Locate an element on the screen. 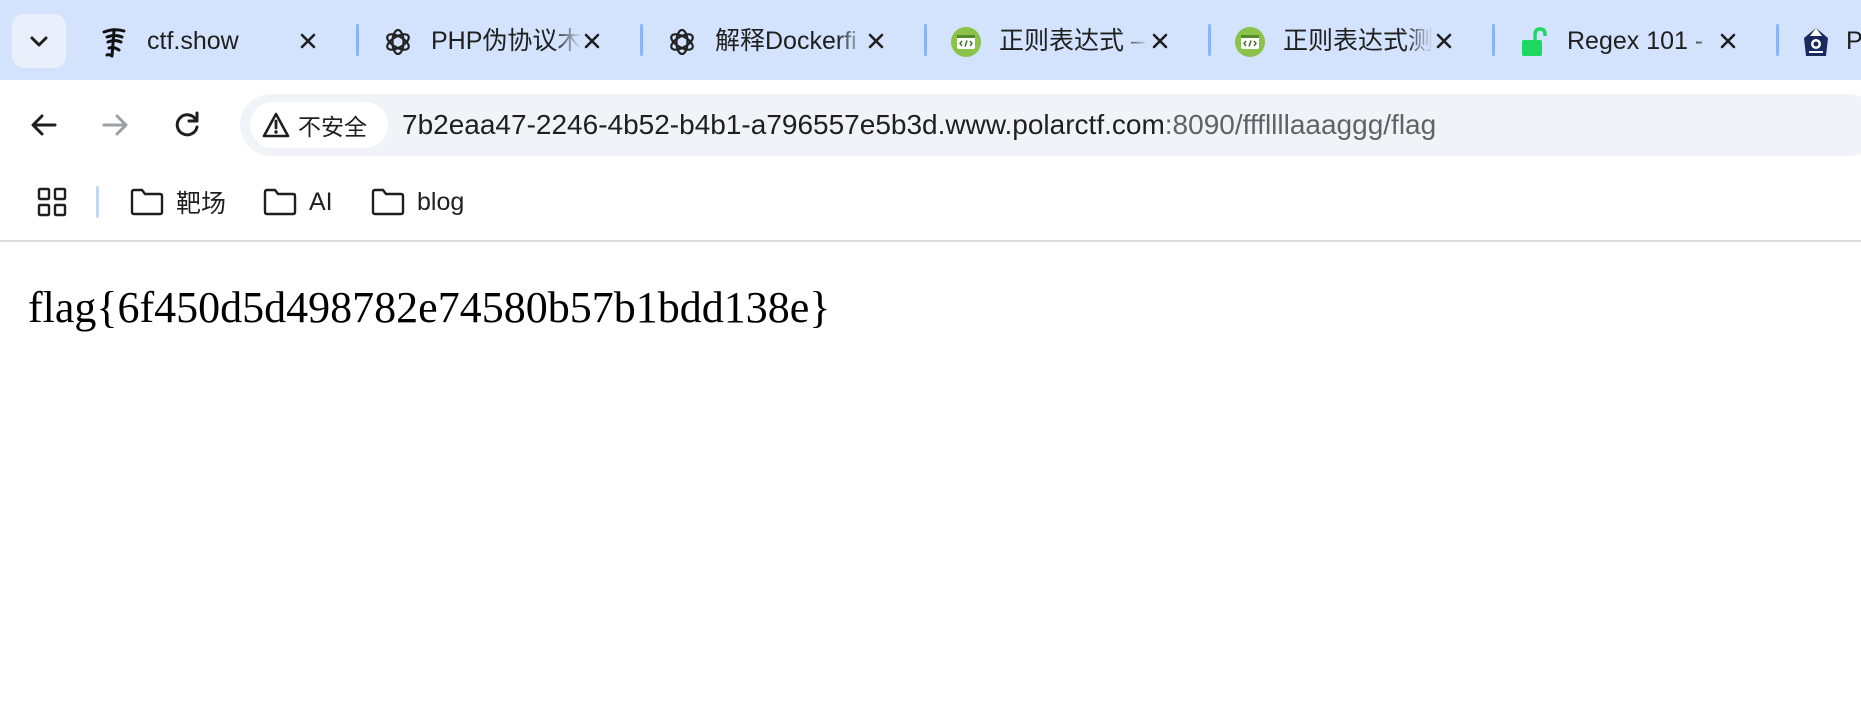 The image size is (1861, 725). unlocked-padlock-icon is located at coordinates (1534, 42).